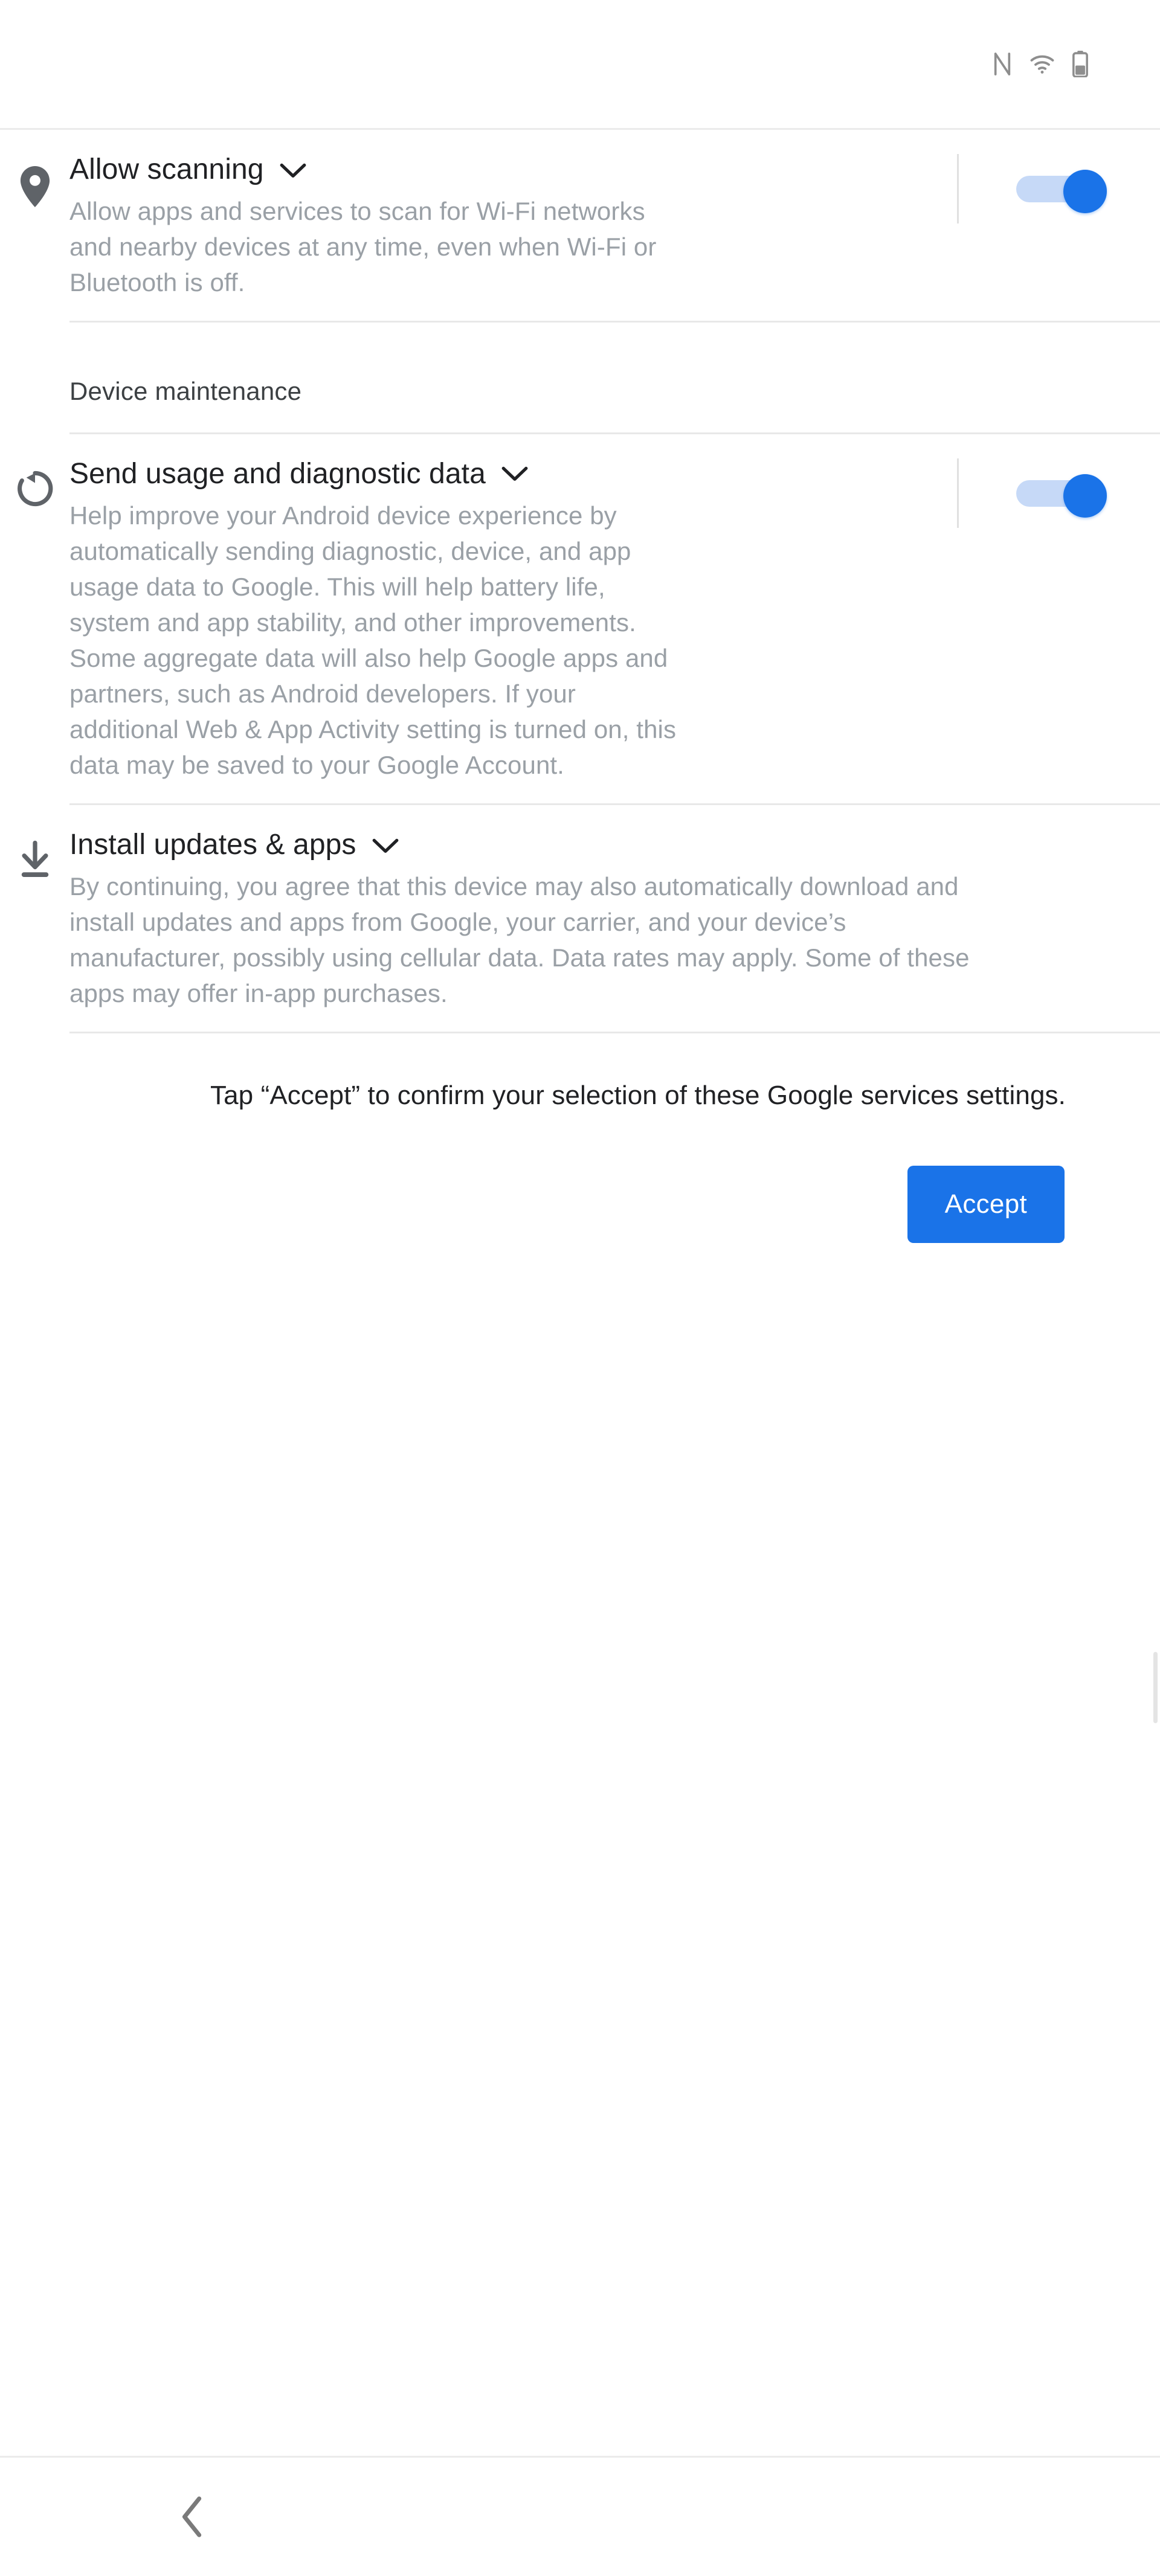 Image resolution: width=1160 pixels, height=2576 pixels. What do you see at coordinates (580, 2516) in the screenshot?
I see `system-navigation-bar` at bounding box center [580, 2516].